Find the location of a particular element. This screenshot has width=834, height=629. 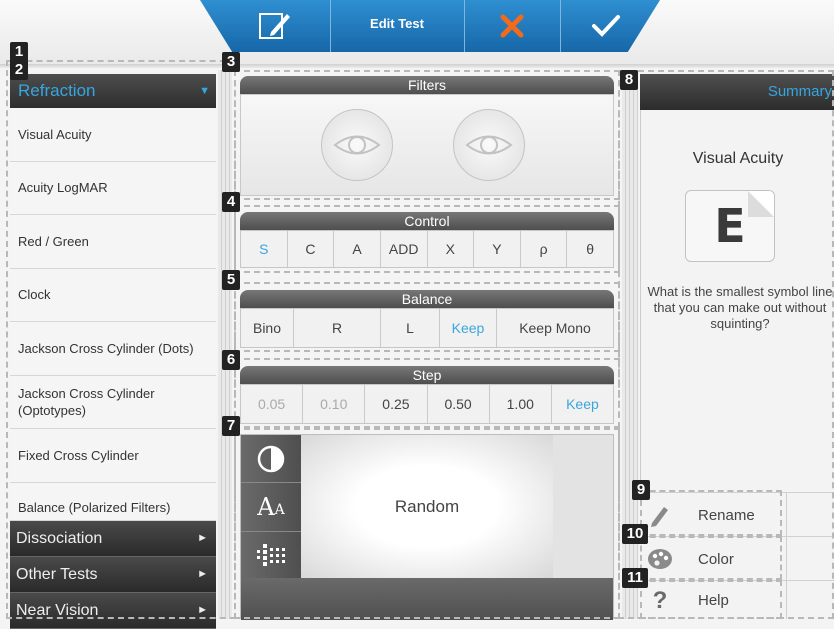

cancel-x-icon is located at coordinates (512, 26).